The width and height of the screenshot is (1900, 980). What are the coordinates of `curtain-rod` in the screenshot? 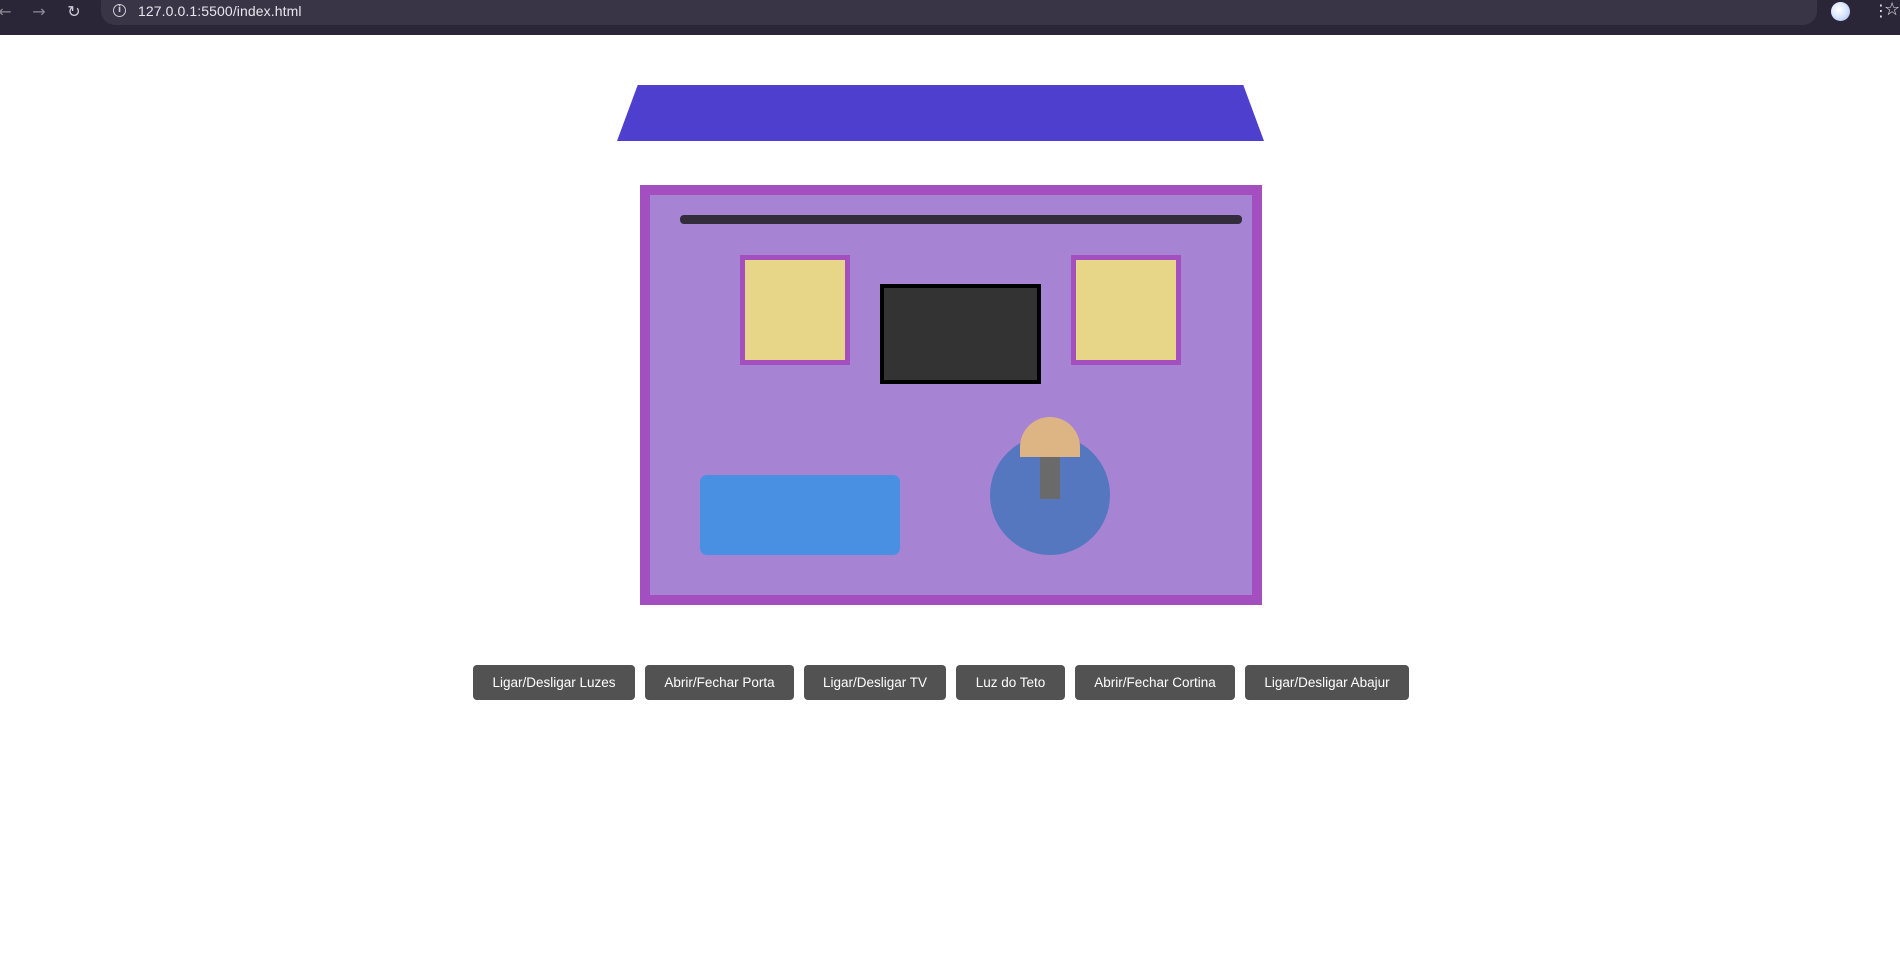 It's located at (961, 219).